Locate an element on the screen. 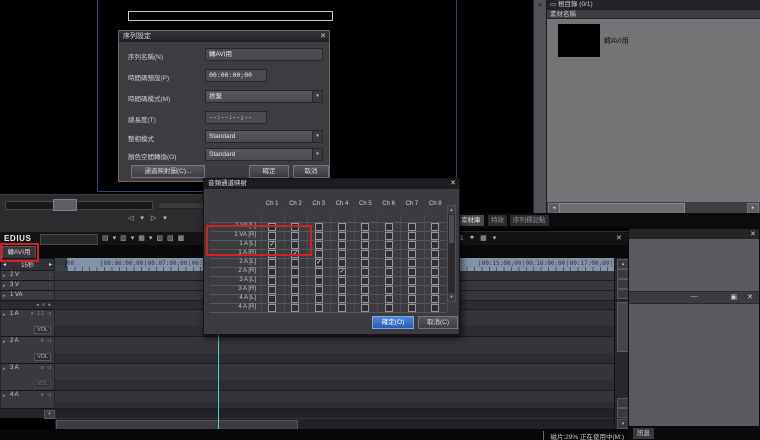 The height and width of the screenshot is (440, 760). timeline-toolbar-icons: ⇅ ● ▦ ▾ is located at coordinates (477, 238).